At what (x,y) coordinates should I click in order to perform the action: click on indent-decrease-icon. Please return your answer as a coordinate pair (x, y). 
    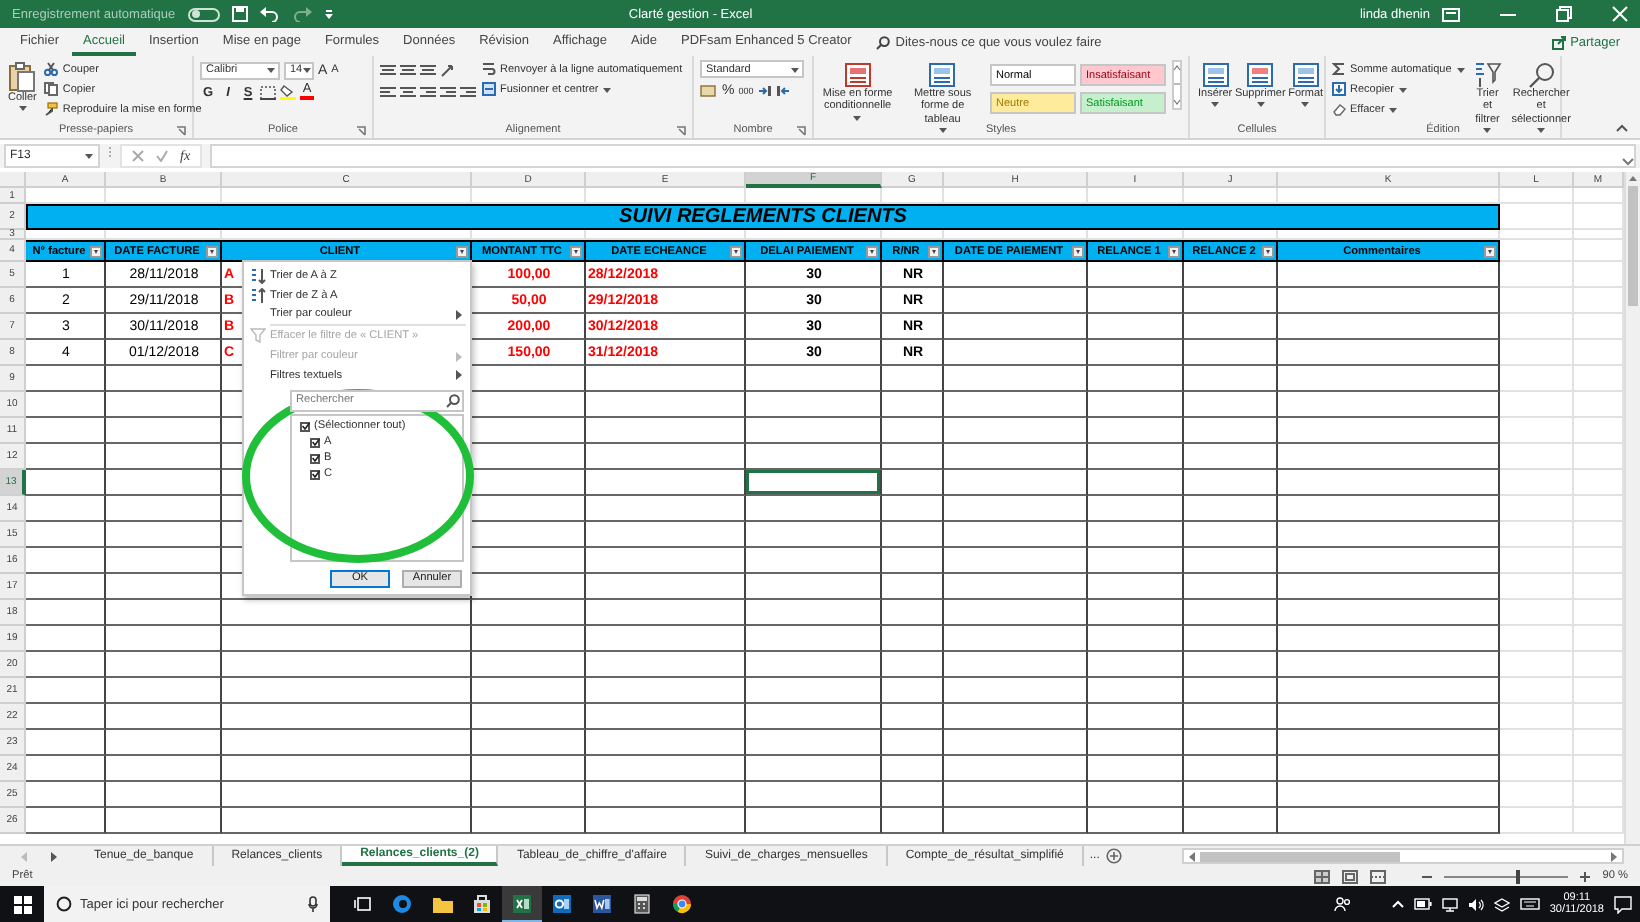
    Looking at the image, I should click on (448, 92).